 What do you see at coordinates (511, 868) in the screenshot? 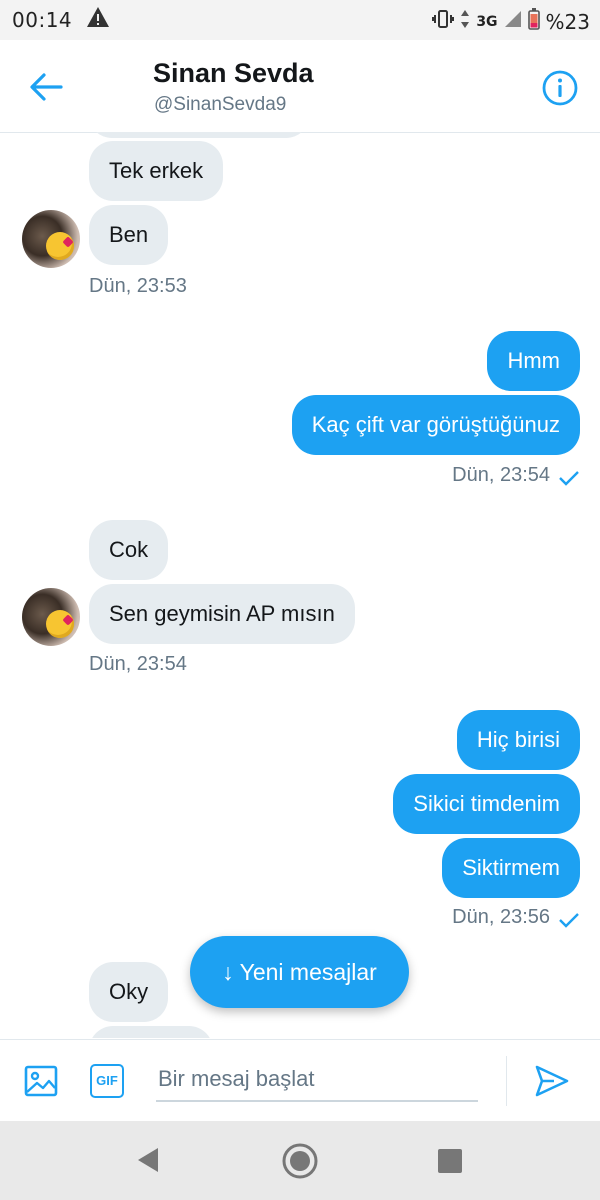
I see `outgoing-message: Siktirmem` at bounding box center [511, 868].